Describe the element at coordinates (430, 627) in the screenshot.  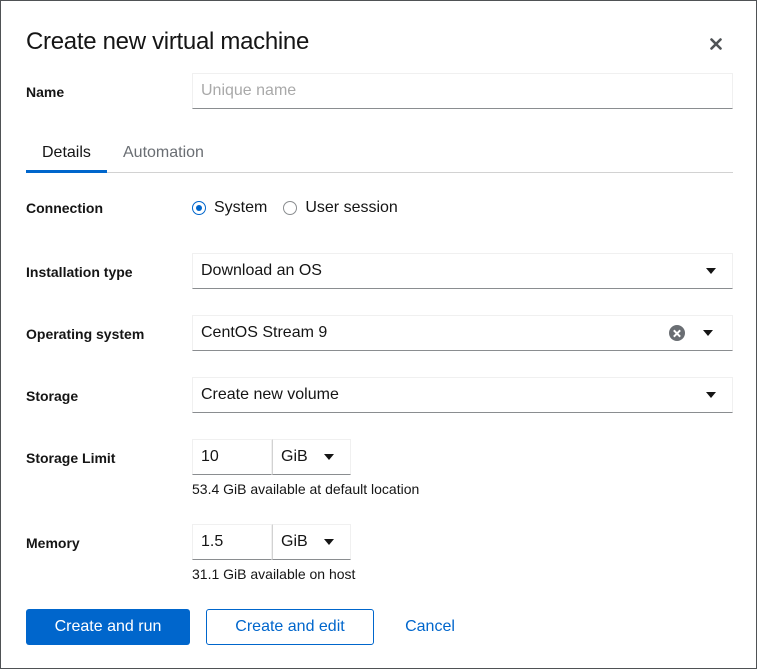
I see `cancel-button: Cancel` at that location.